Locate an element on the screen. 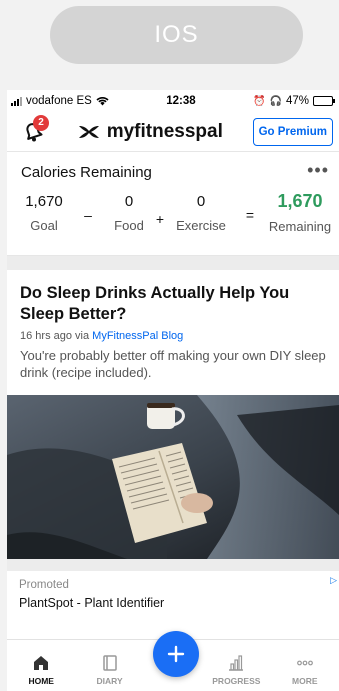  tab-progress: PROGRESS is located at coordinates (236, 670).